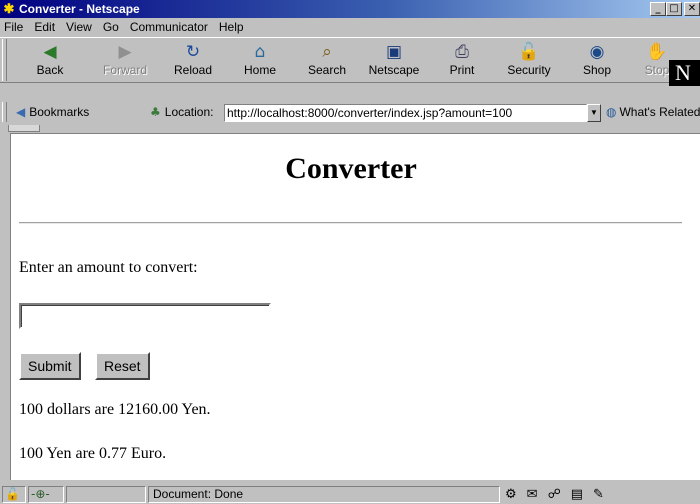 This screenshot has width=700, height=504. Describe the element at coordinates (532, 494) in the screenshot. I see `mail-icon: ✉` at that location.